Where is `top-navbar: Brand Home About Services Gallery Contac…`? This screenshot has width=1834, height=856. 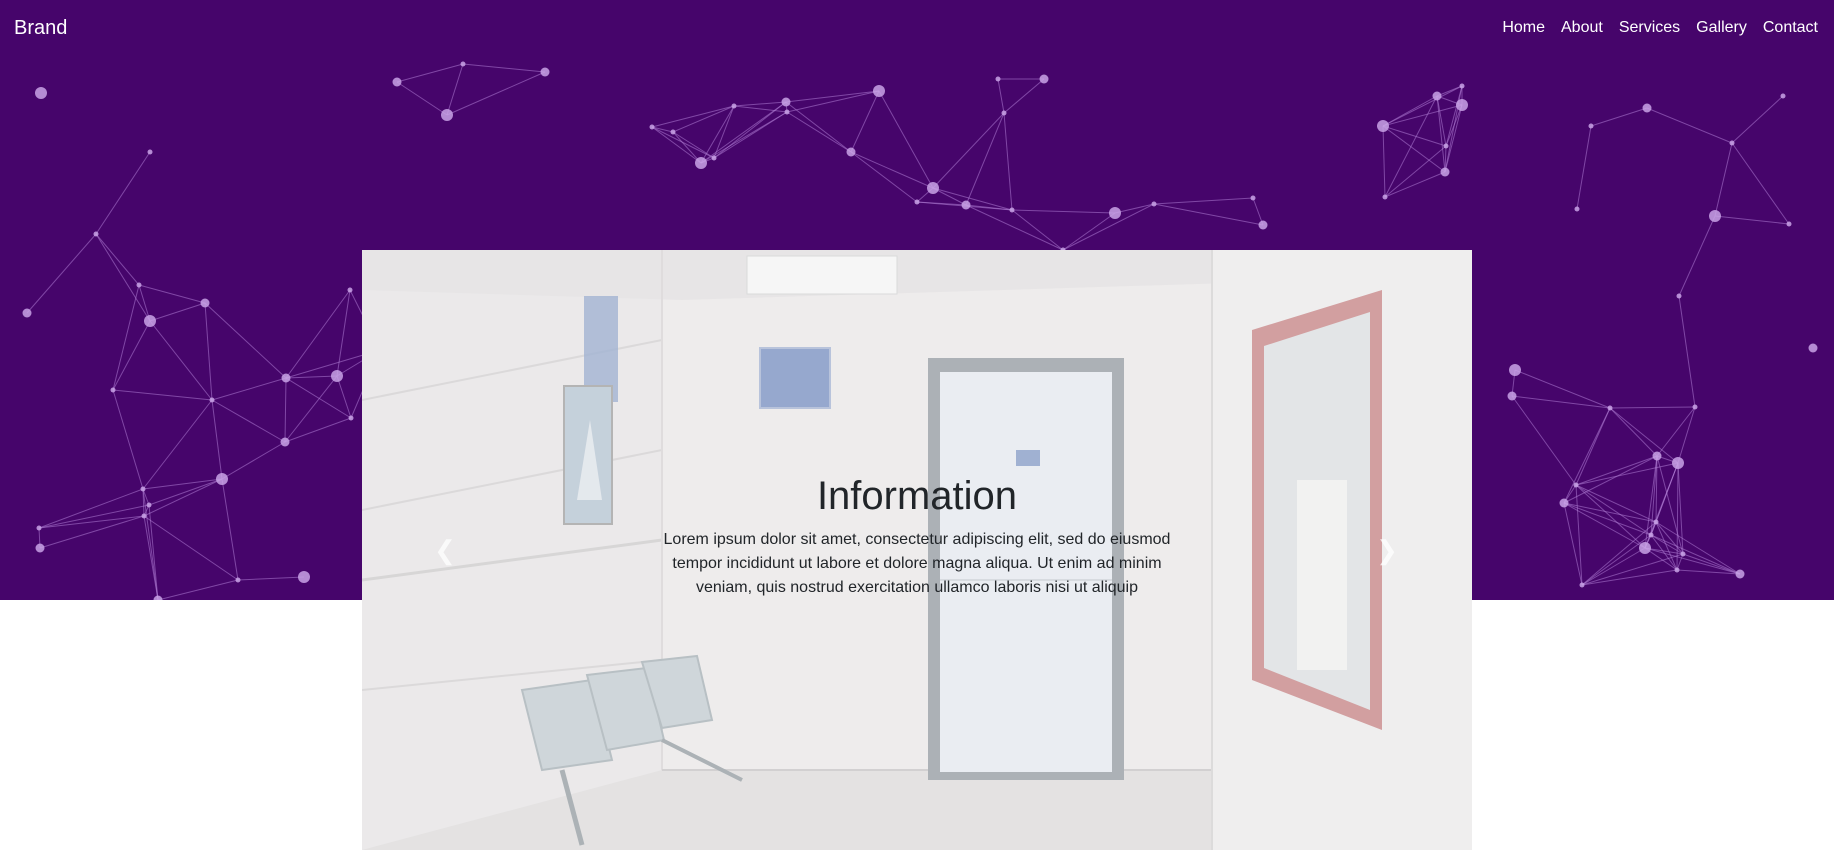 top-navbar: Brand Home About Services Gallery Contac… is located at coordinates (917, 28).